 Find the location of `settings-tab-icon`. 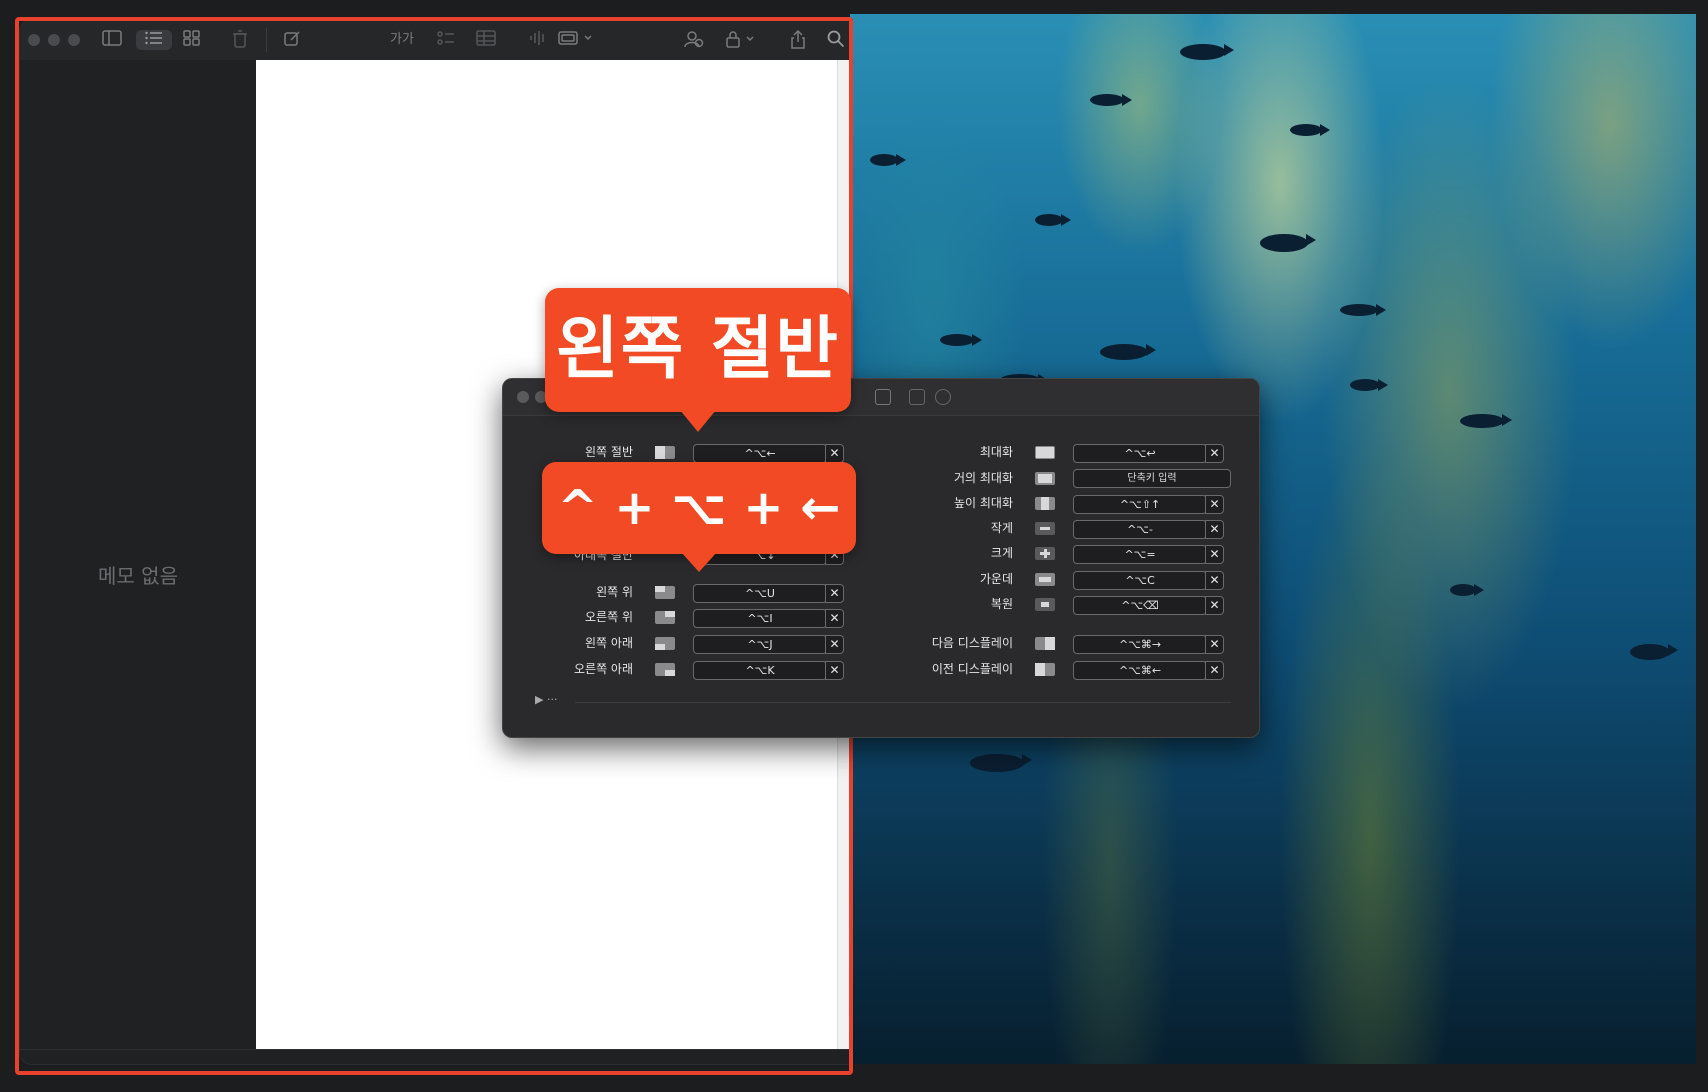

settings-tab-icon is located at coordinates (943, 397).